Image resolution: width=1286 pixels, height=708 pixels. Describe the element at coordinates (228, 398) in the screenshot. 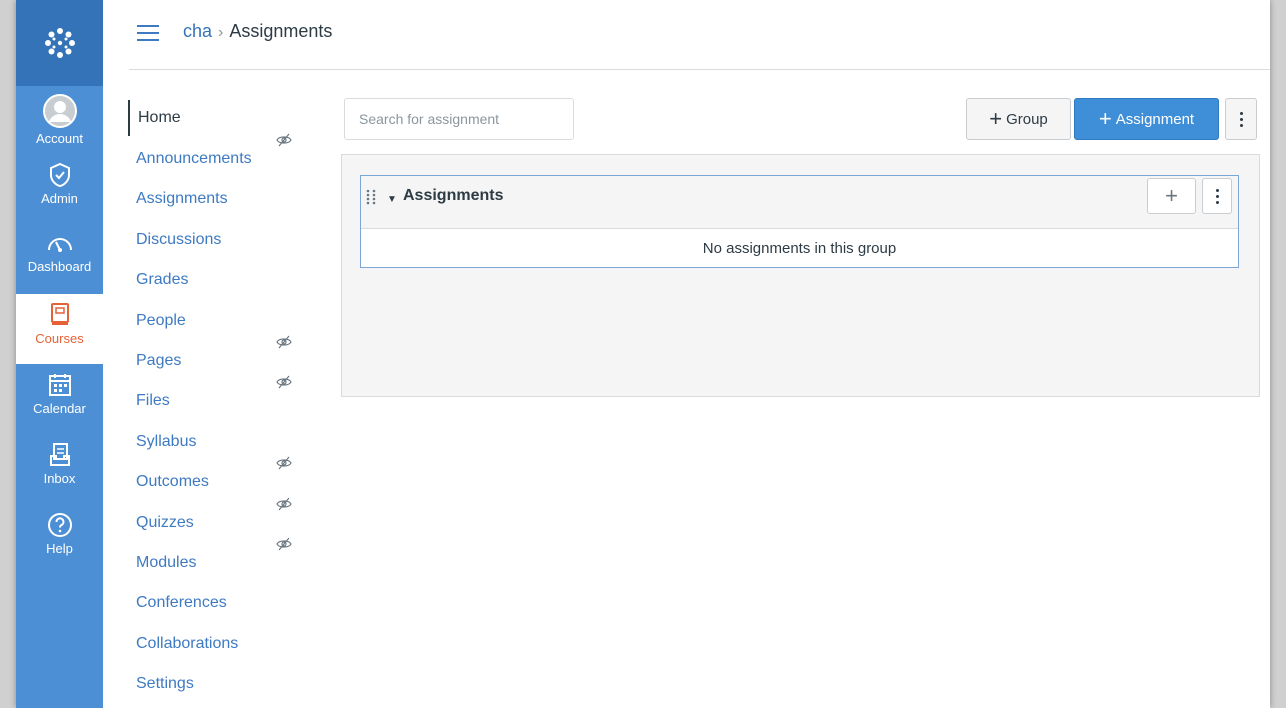

I see `course-nav-files: Files` at that location.